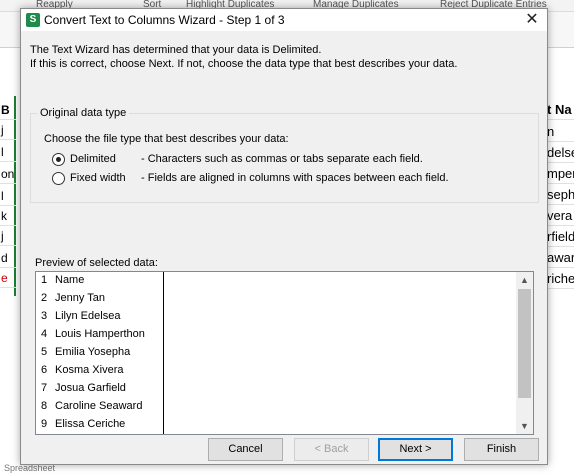 This screenshot has width=574, height=475. I want to click on row-value: Lilyn Edelsea, so click(88, 316).